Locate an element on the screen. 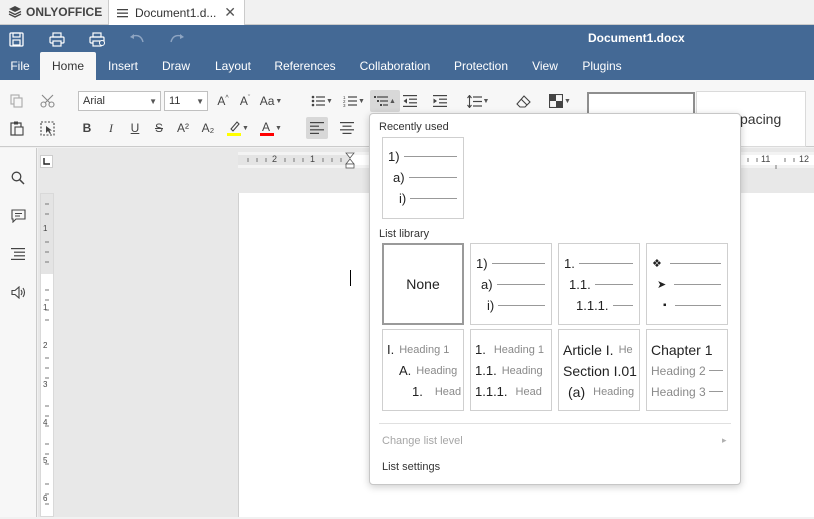 The image size is (814, 519). decrease-font-icon: Aˇ is located at coordinates (245, 101).